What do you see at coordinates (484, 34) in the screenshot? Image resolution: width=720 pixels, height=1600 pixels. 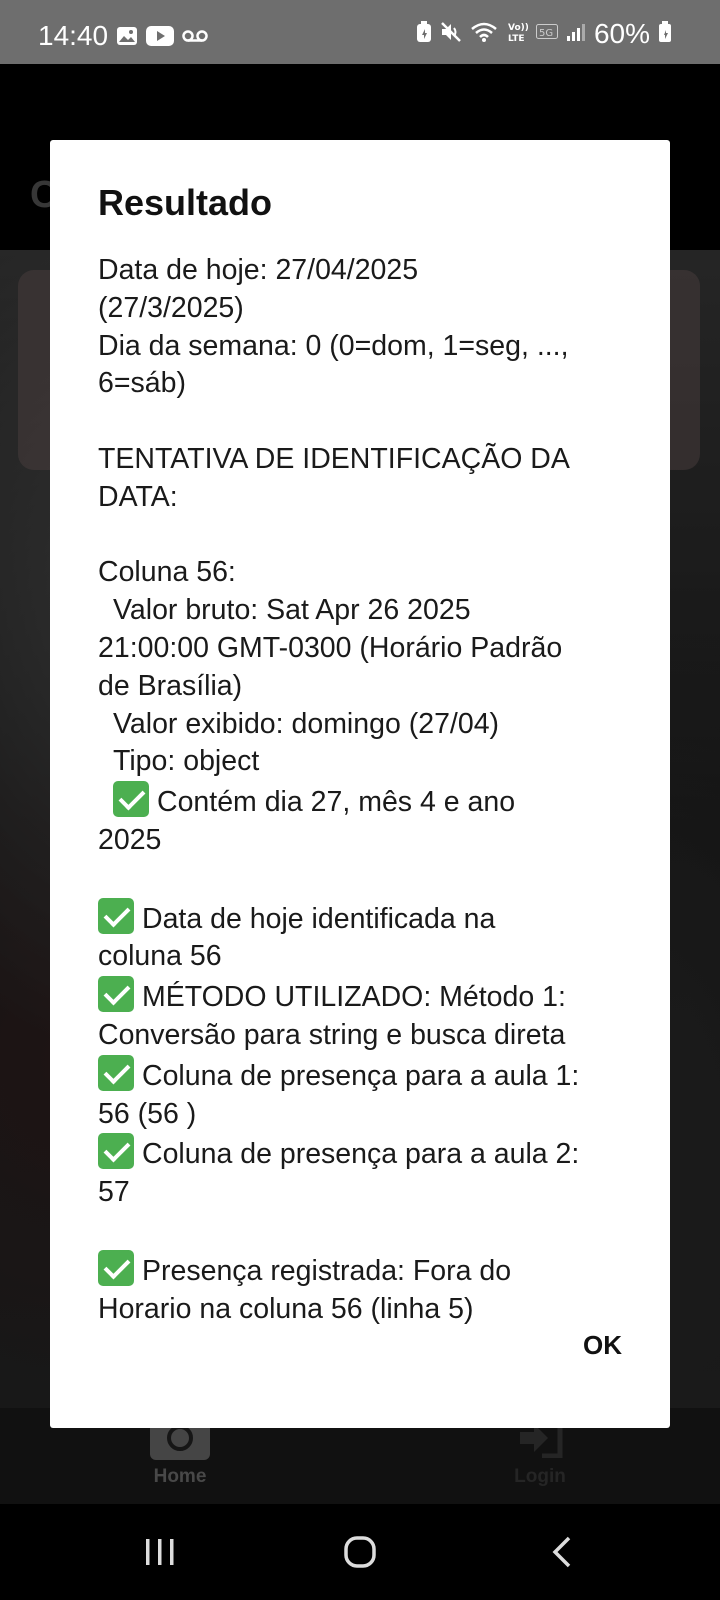 I see `wifi-icon` at bounding box center [484, 34].